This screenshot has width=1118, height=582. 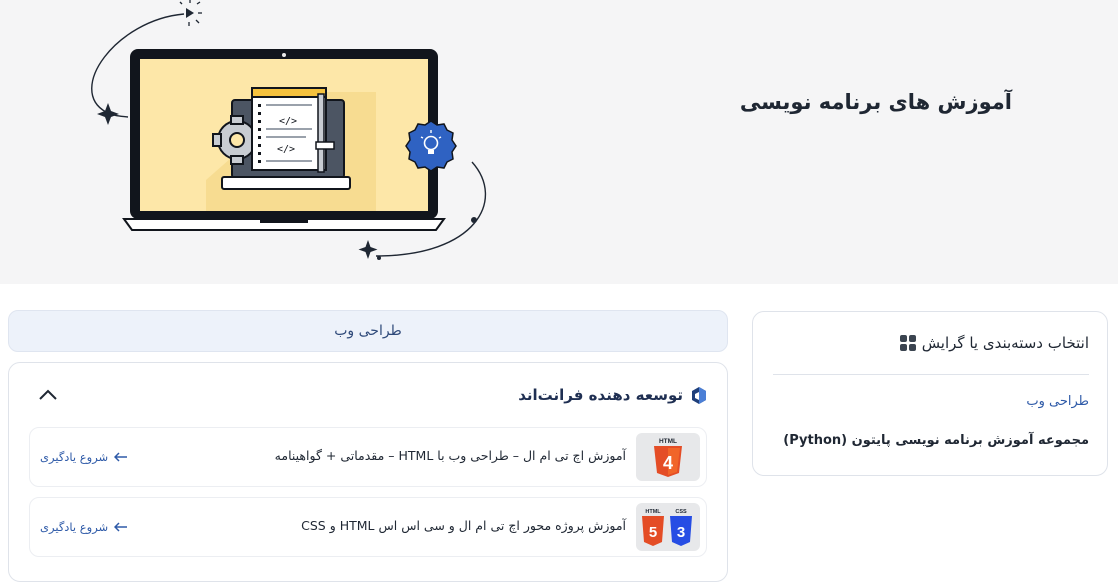 I want to click on svg-text: 5, so click(x=653, y=532).